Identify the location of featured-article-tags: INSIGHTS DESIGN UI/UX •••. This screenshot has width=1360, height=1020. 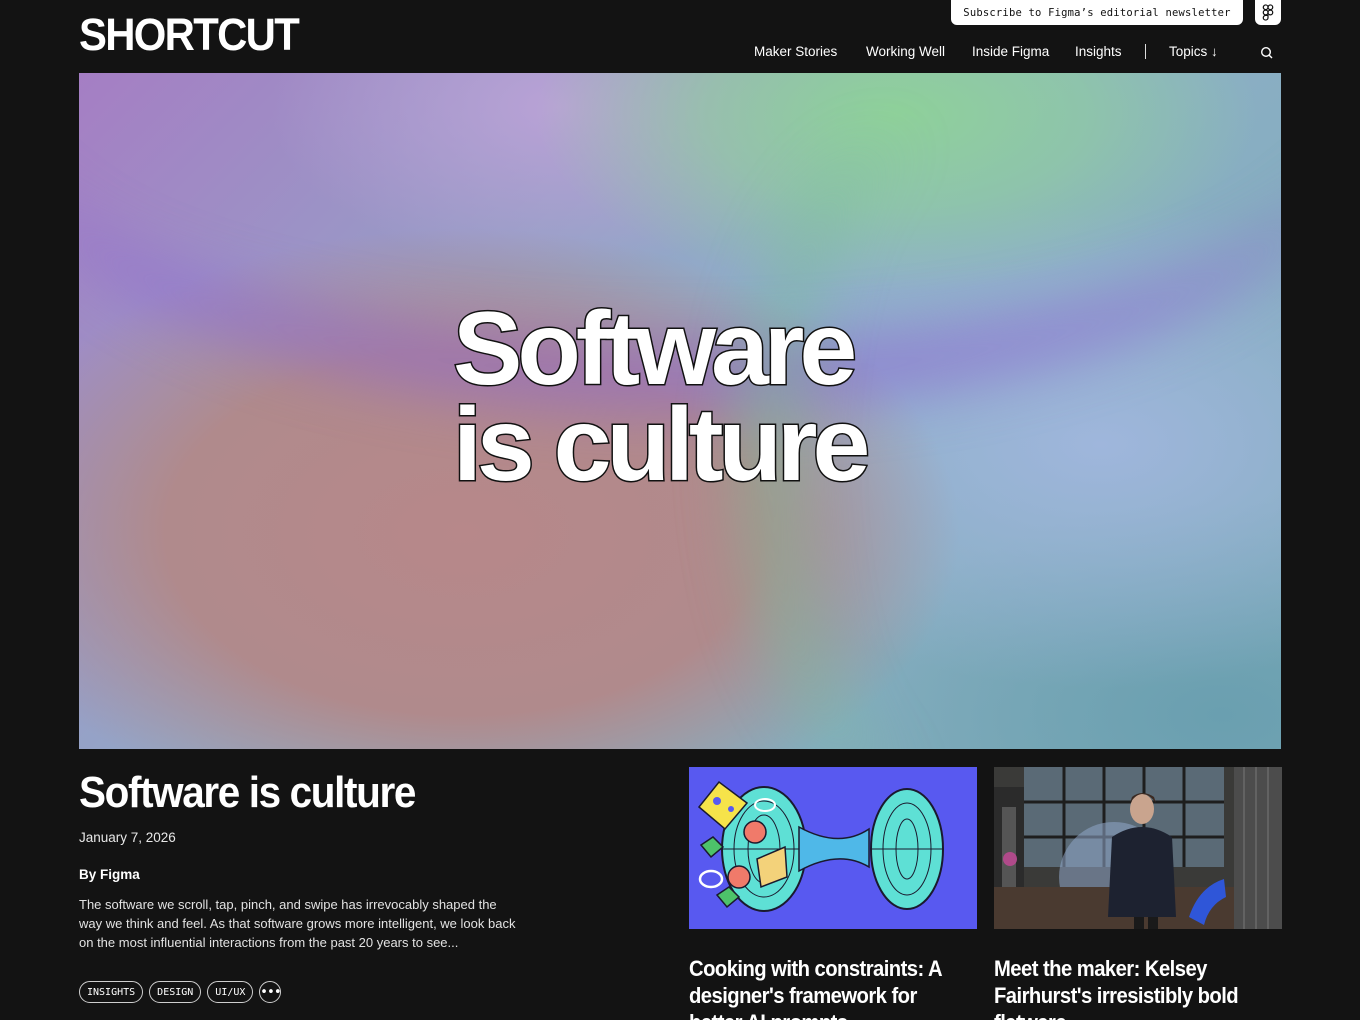
(180, 992).